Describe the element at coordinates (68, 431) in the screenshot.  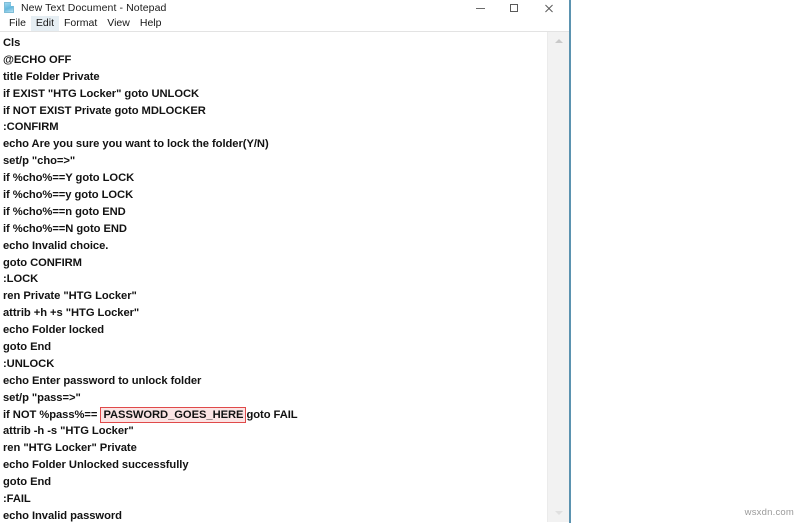
I see `code-line: attrib -h -s "HTG Locker"` at that location.